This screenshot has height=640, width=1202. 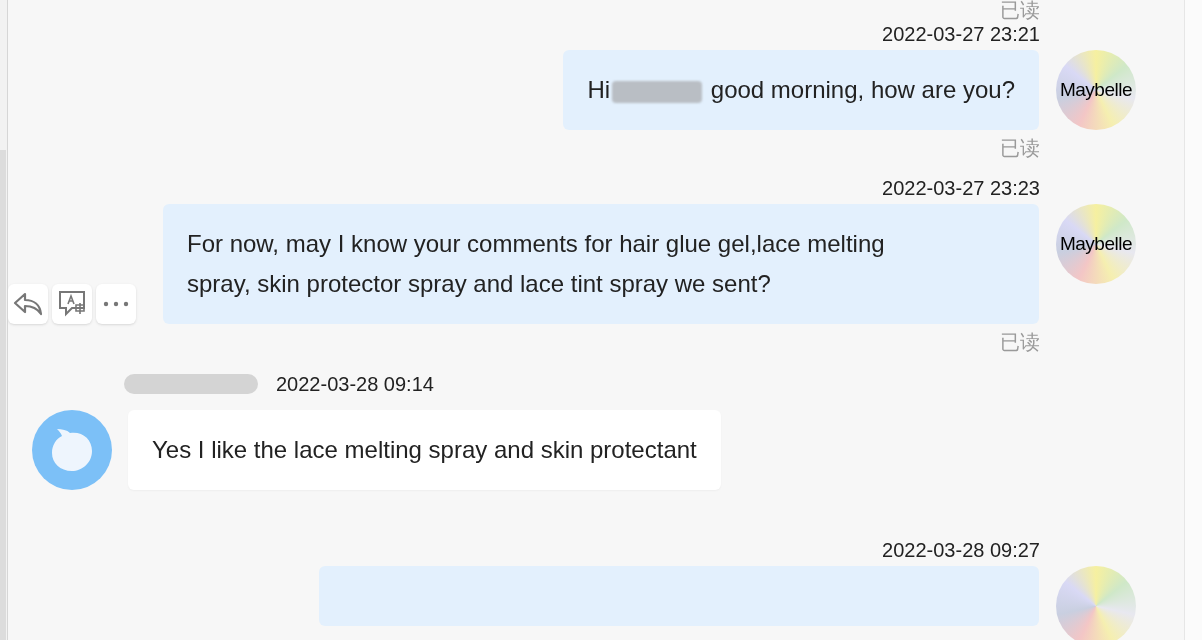 I want to click on more-button, so click(x=116, y=304).